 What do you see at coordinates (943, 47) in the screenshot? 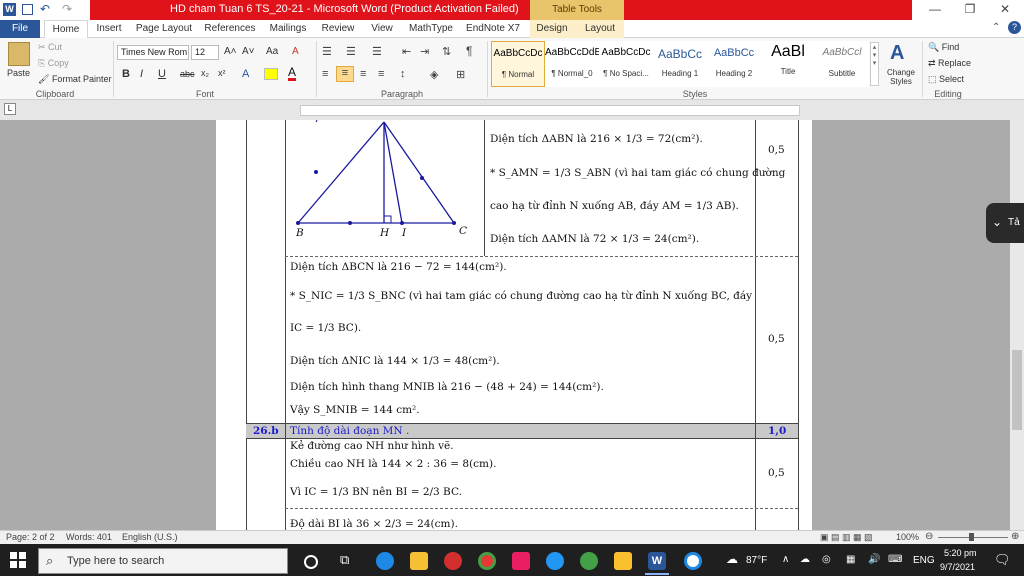
I see `find-button: 🔍 Find` at bounding box center [943, 47].